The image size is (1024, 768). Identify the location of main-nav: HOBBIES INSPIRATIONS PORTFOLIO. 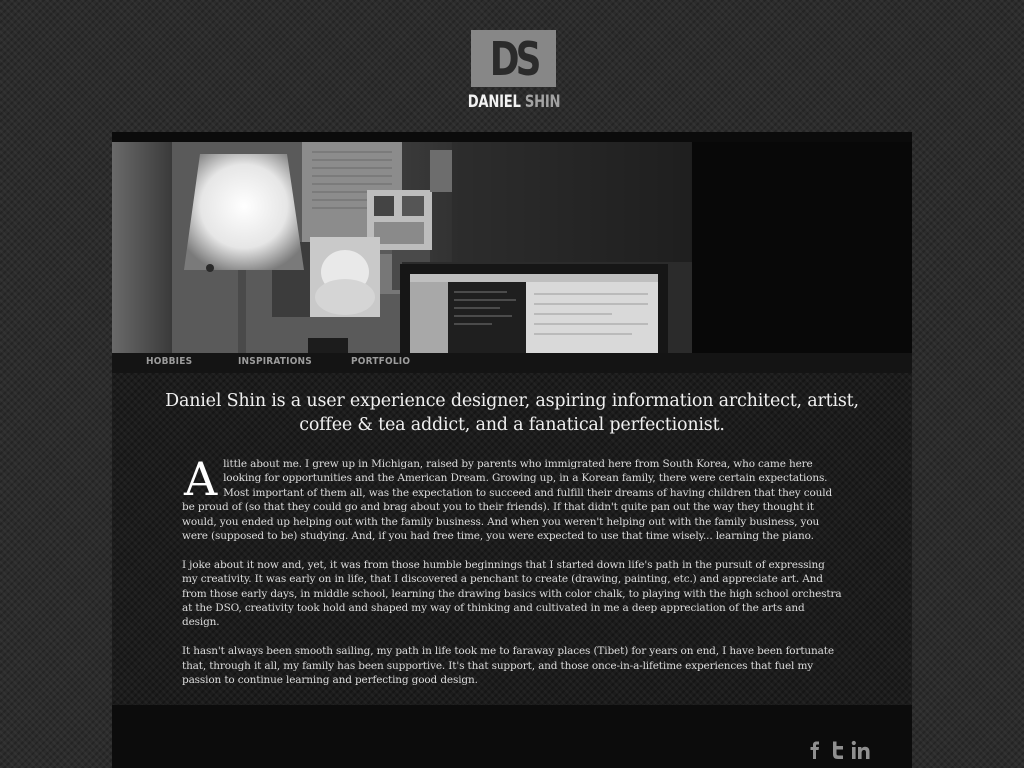
(512, 363).